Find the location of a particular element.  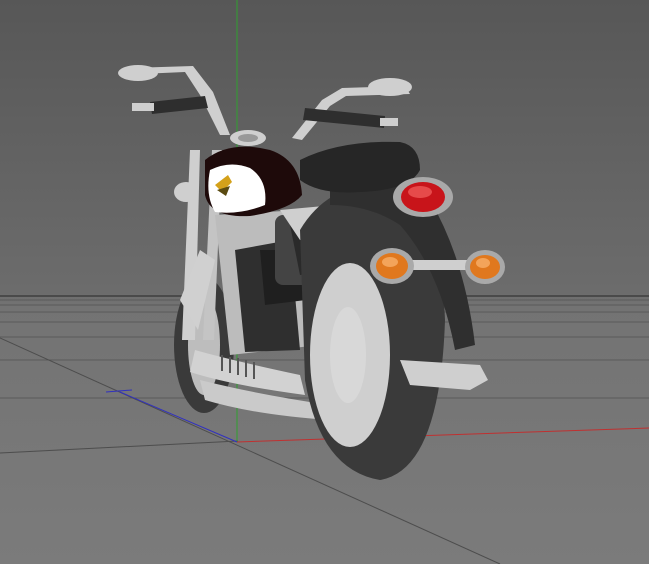

fuel-tank is located at coordinates (253, 173).